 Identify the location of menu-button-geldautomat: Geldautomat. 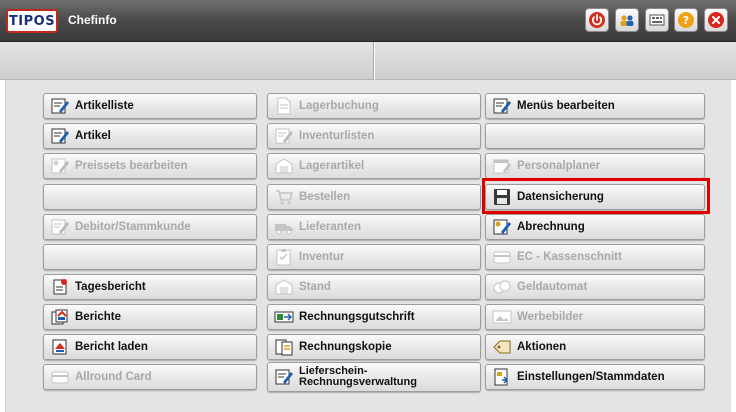
(595, 287).